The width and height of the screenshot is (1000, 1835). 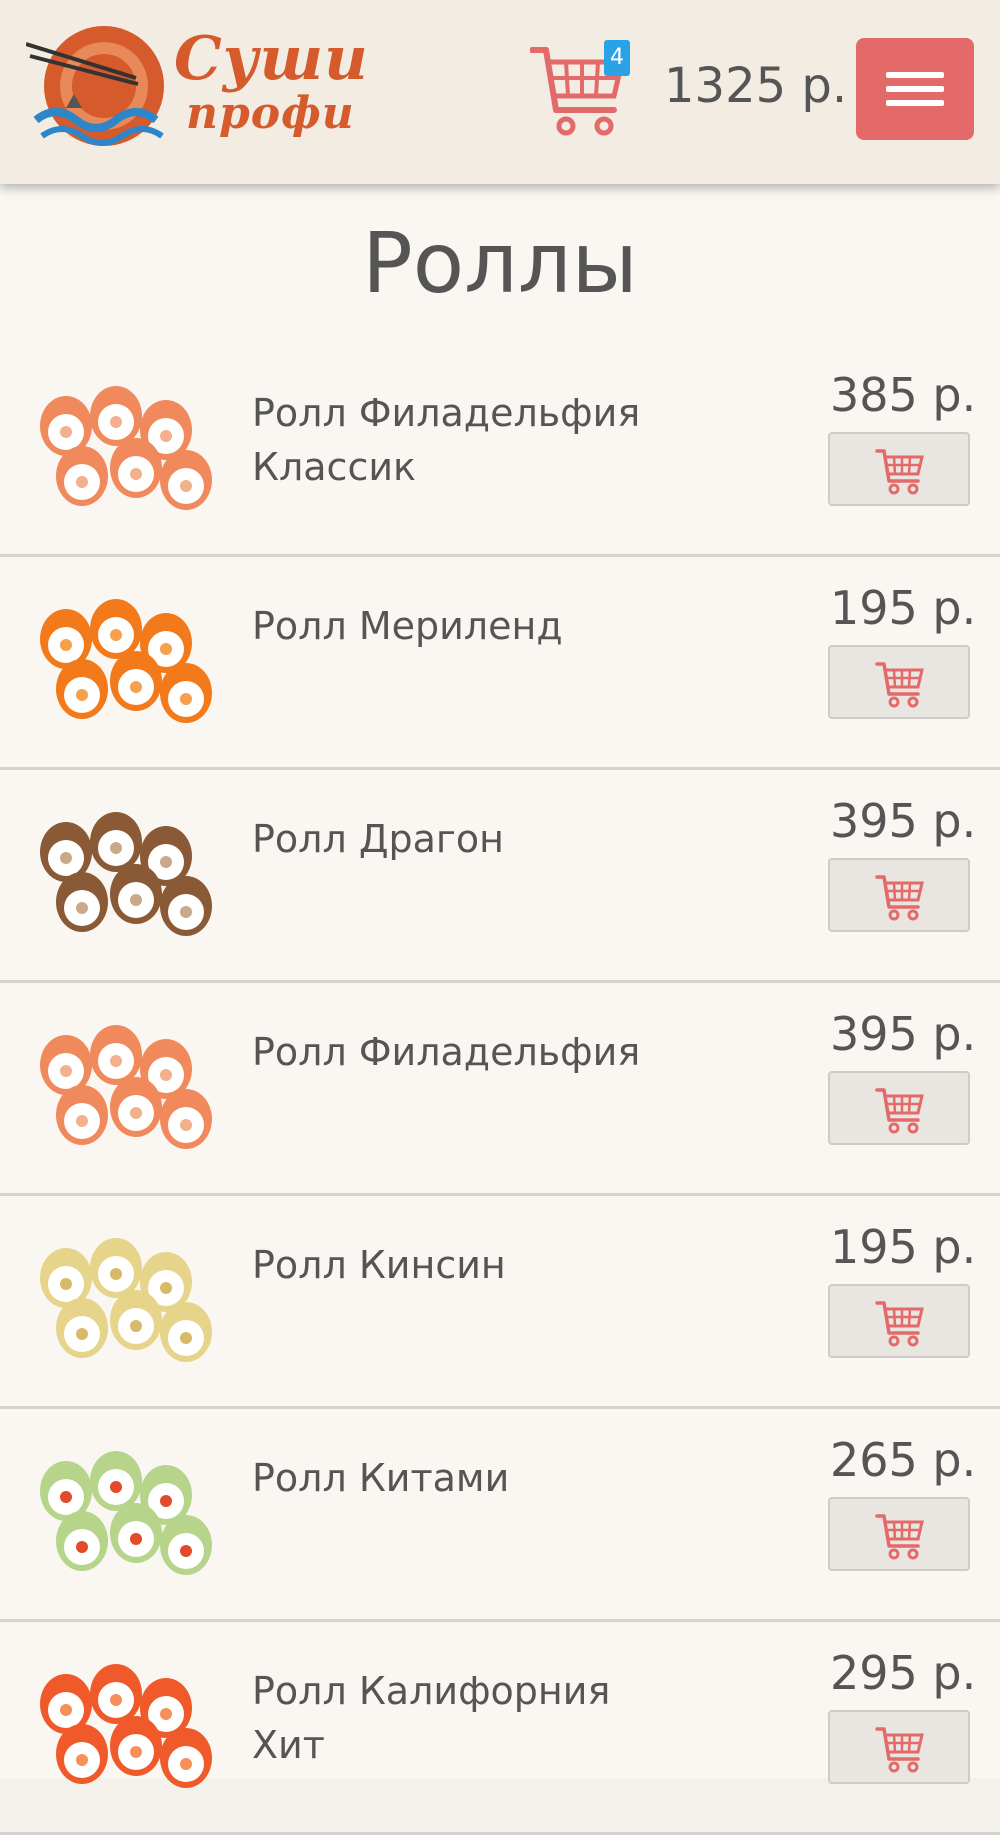 I want to click on cart-count-badge: 4, so click(x=617, y=58).